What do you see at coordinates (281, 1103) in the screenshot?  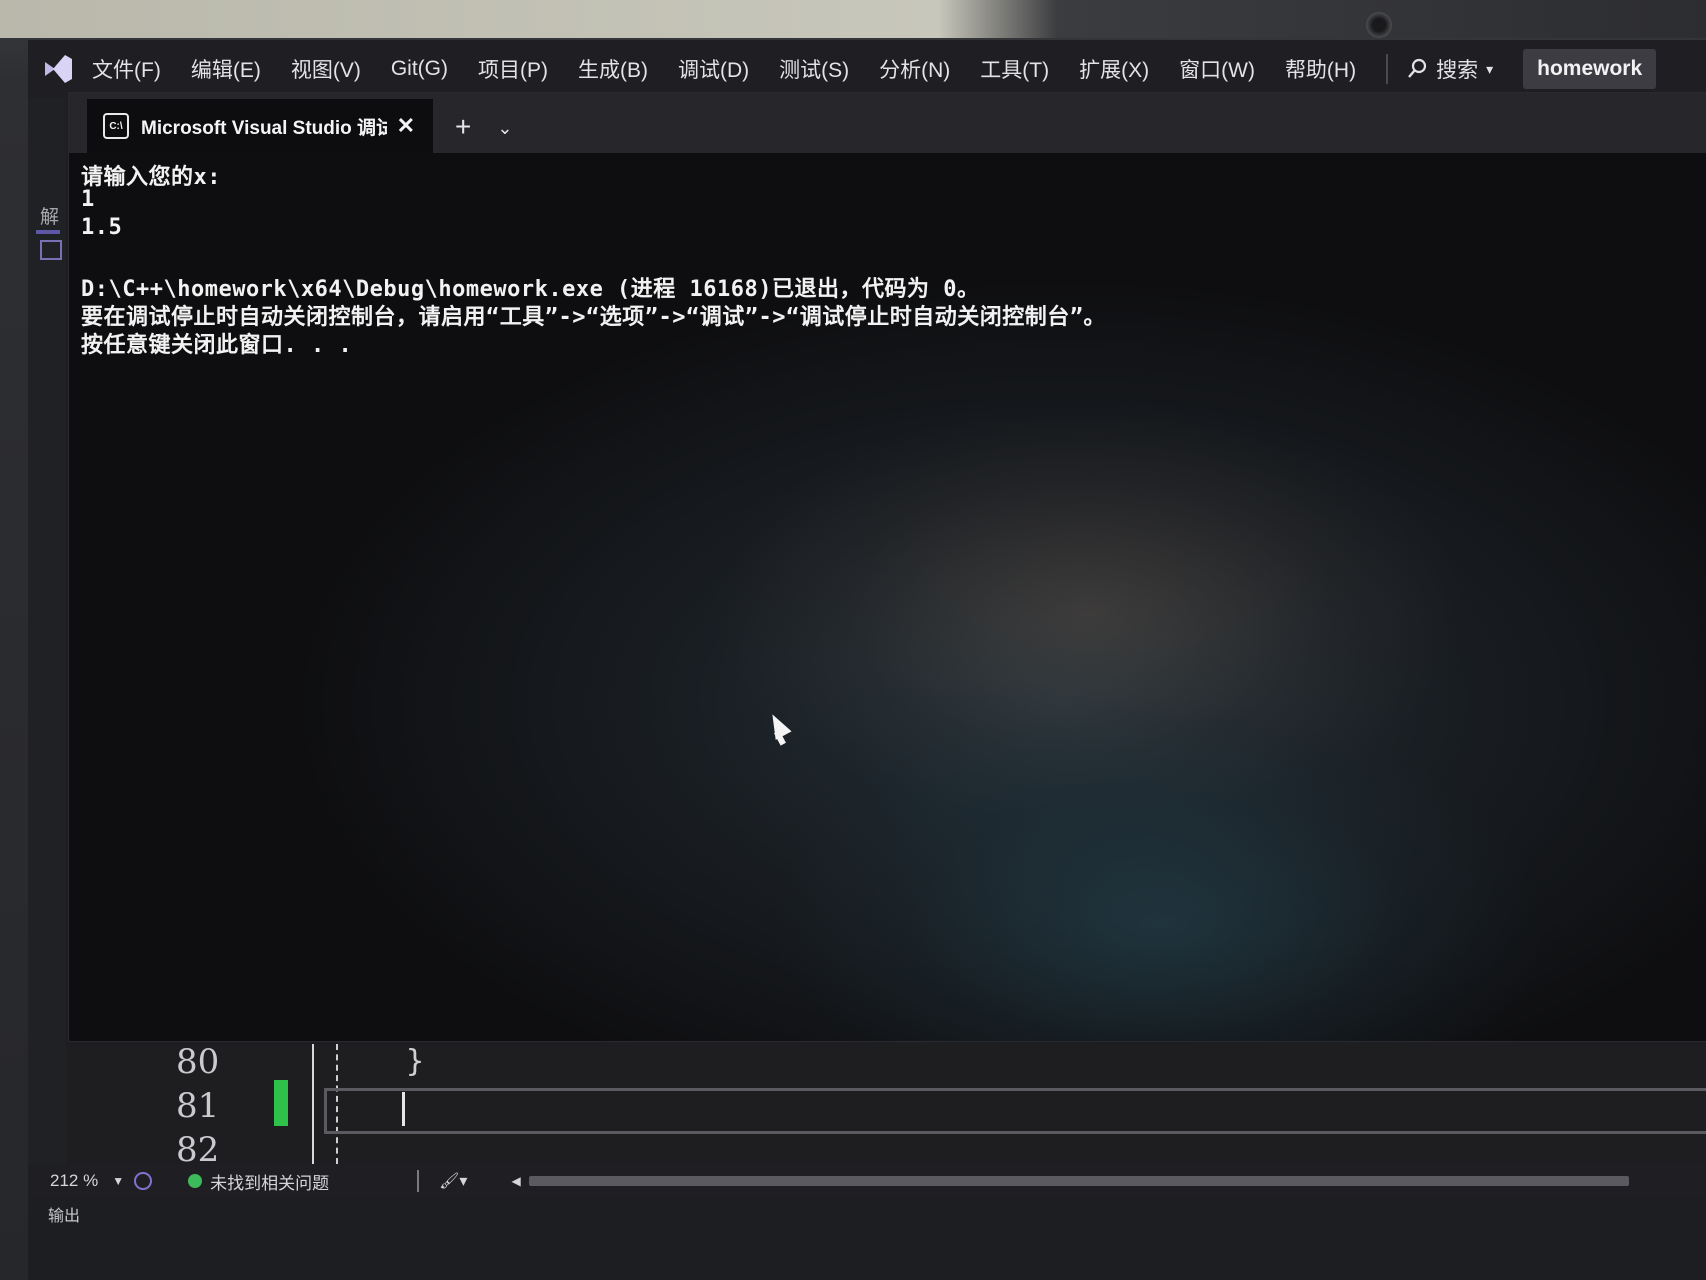 I see `change-indicator` at bounding box center [281, 1103].